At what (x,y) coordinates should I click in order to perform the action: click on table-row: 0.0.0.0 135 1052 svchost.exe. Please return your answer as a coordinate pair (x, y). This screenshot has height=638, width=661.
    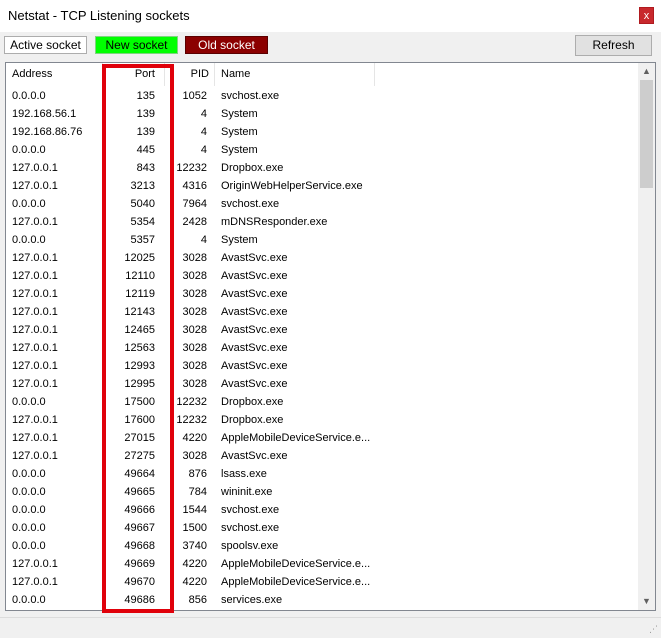
    Looking at the image, I should click on (322, 96).